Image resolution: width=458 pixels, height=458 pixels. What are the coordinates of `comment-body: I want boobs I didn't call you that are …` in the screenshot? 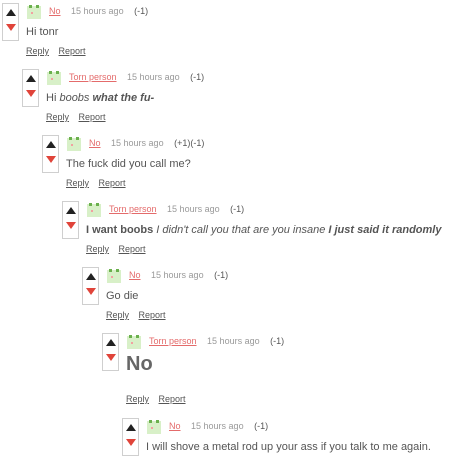 It's located at (263, 230).